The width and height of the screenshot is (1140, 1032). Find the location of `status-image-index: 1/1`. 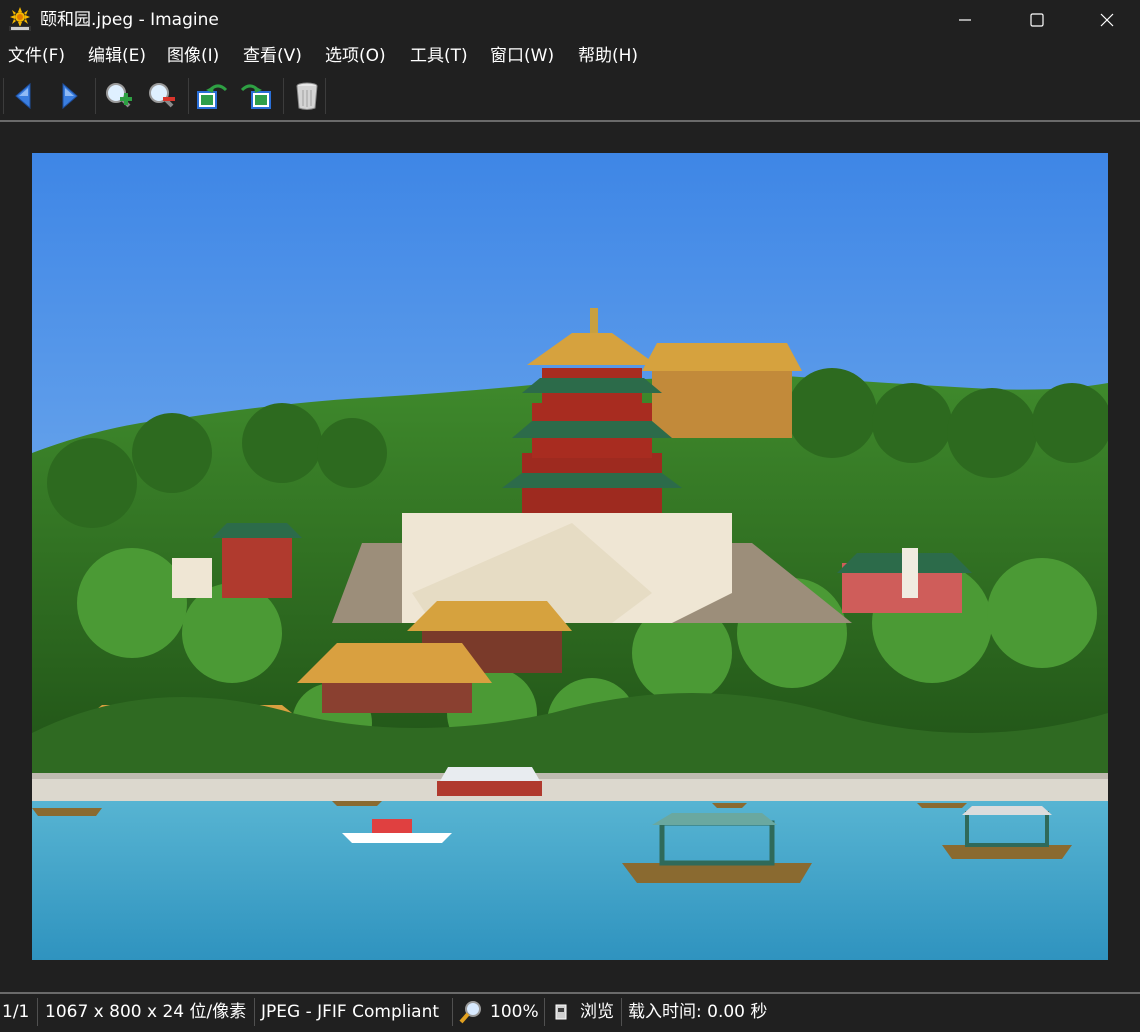

status-image-index: 1/1 is located at coordinates (16, 1012).